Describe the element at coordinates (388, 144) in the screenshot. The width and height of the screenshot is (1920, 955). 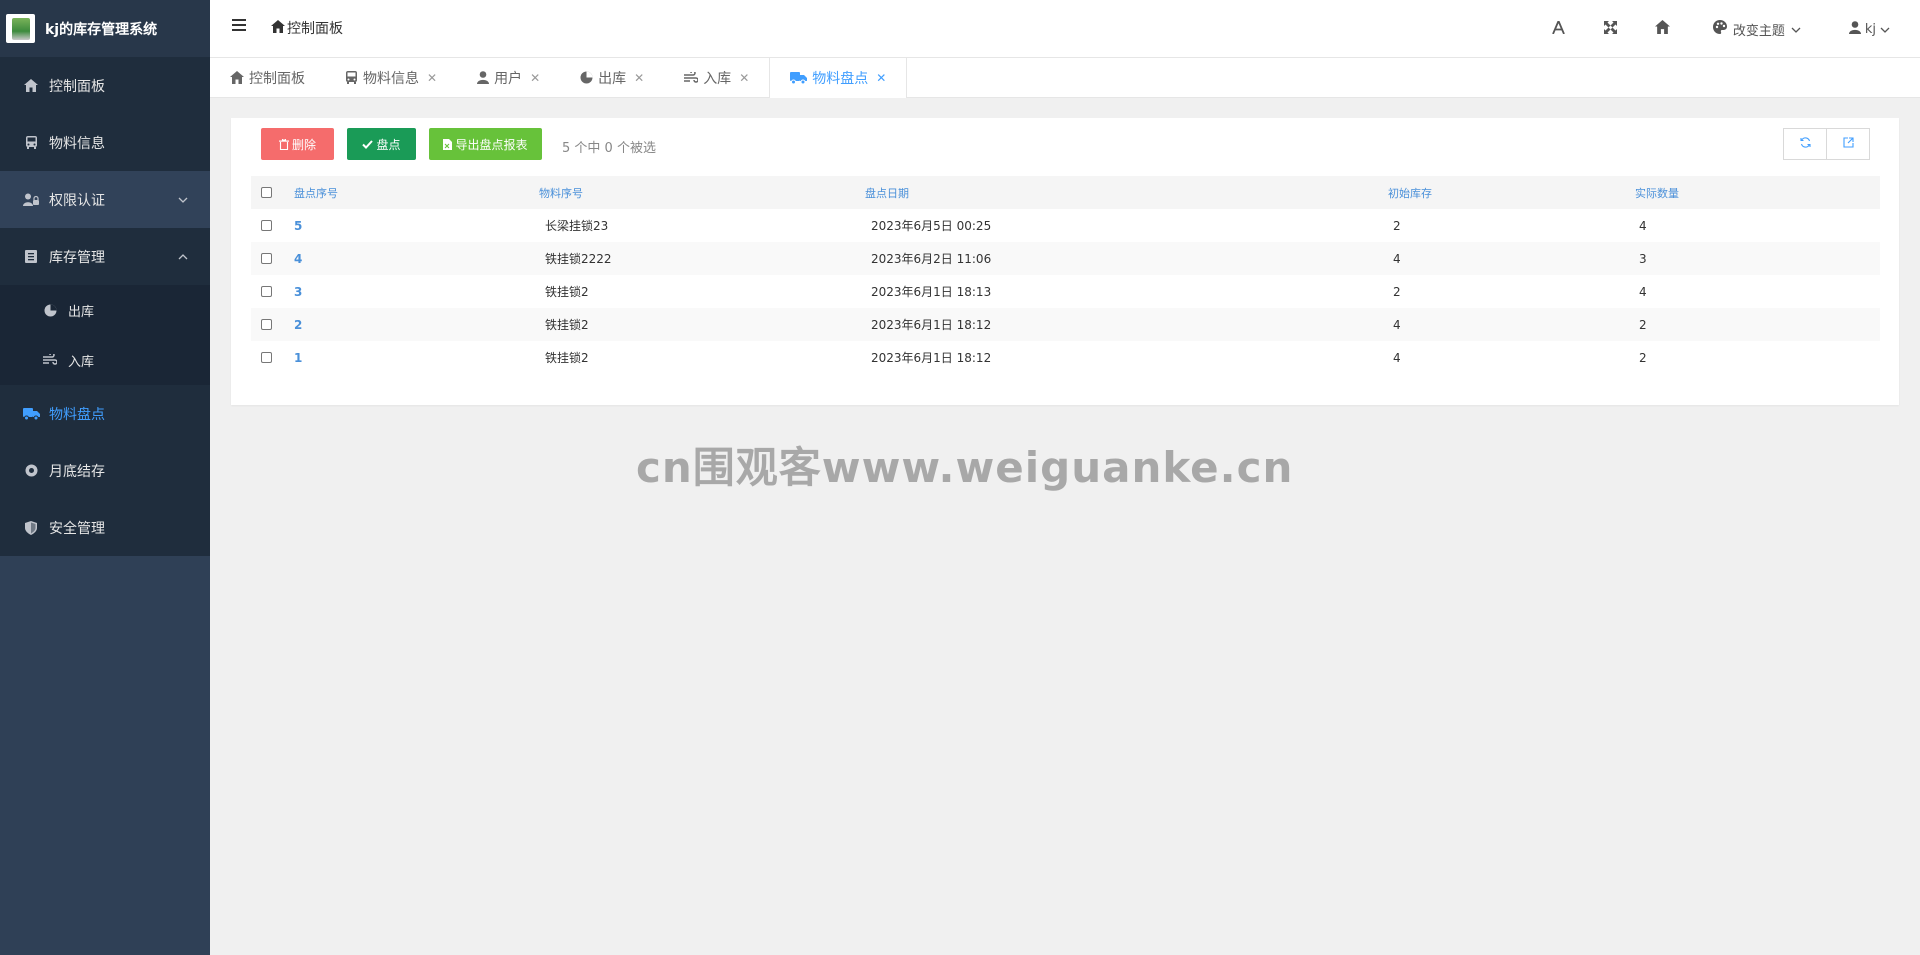
I see `stocktake-label: 盘点` at that location.